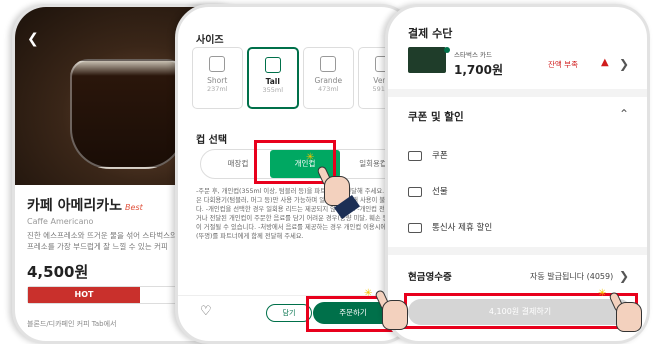 This screenshot has width=670, height=344. What do you see at coordinates (415, 227) in the screenshot?
I see `phone-icon` at bounding box center [415, 227].